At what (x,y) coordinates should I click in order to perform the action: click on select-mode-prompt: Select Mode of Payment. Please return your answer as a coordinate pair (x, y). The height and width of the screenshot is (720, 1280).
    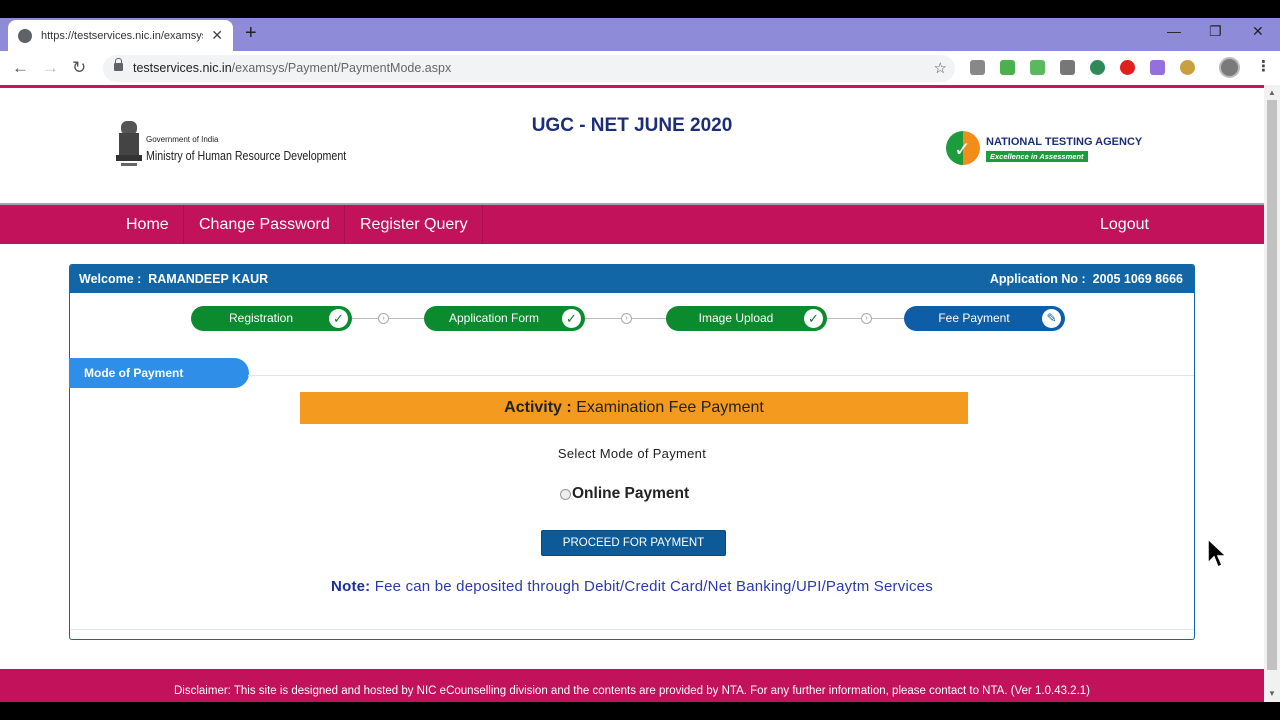
    Looking at the image, I should click on (632, 453).